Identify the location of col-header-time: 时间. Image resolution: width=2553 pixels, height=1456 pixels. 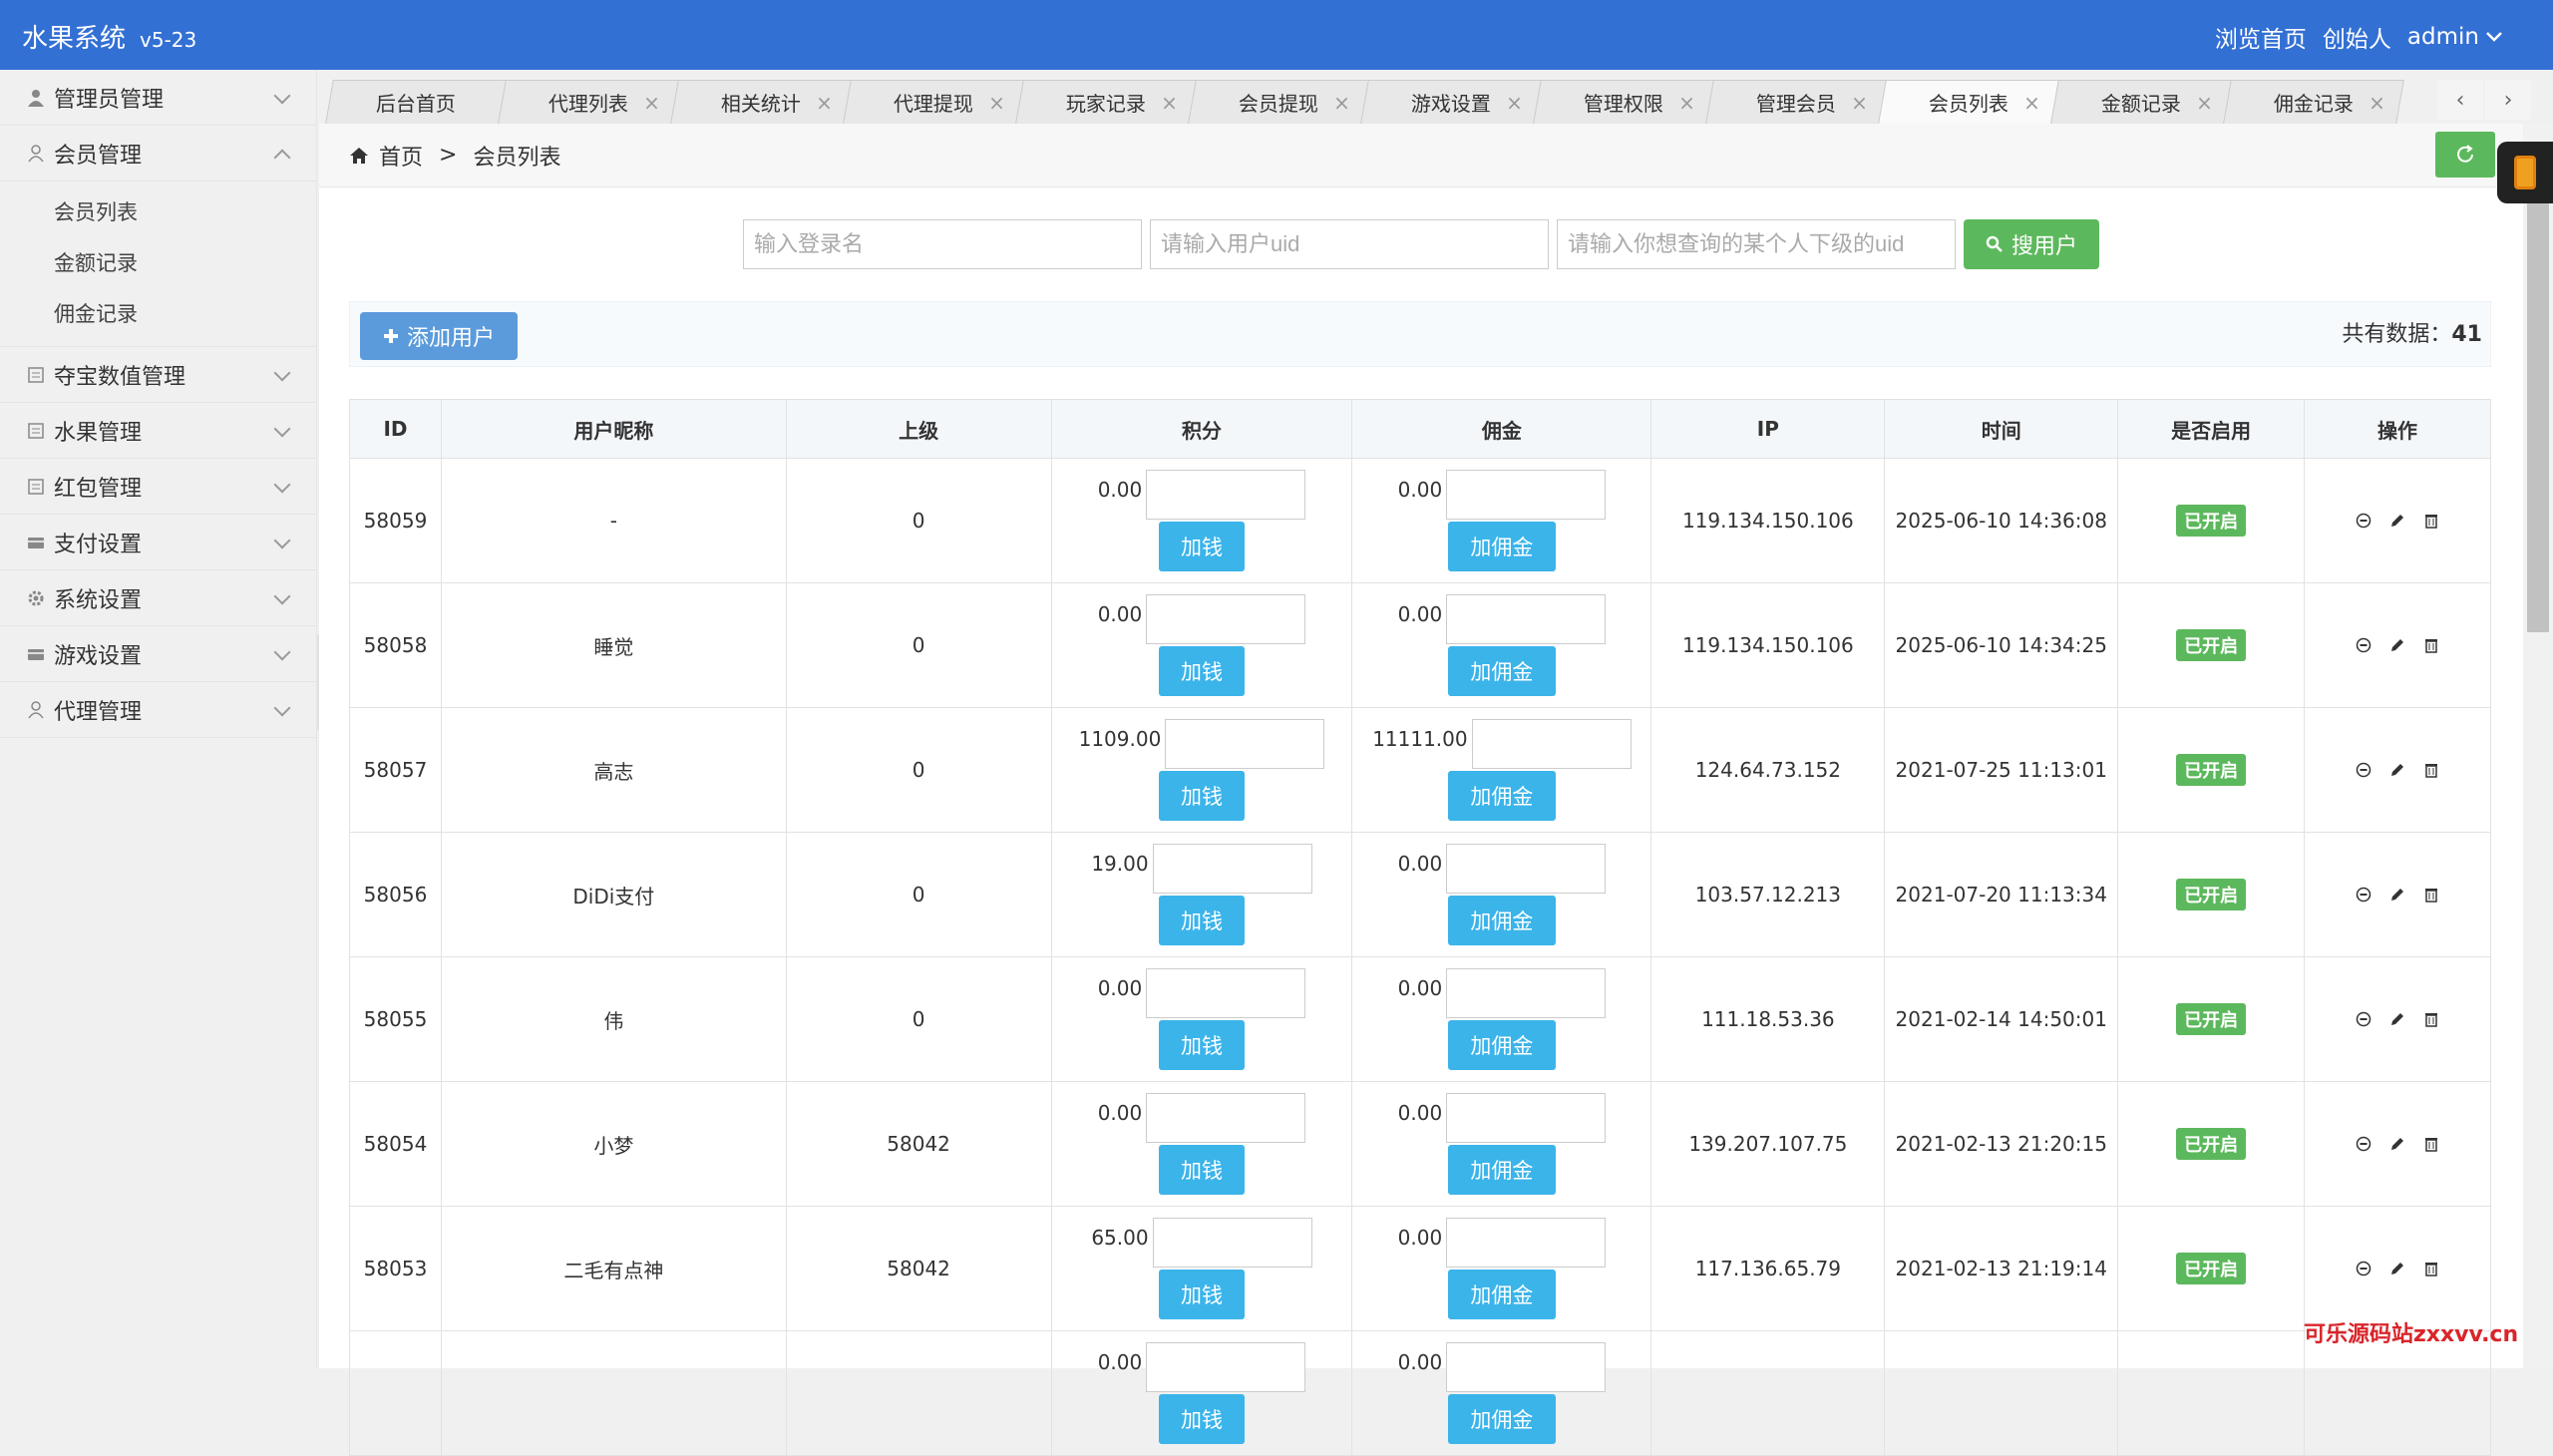
(2002, 429).